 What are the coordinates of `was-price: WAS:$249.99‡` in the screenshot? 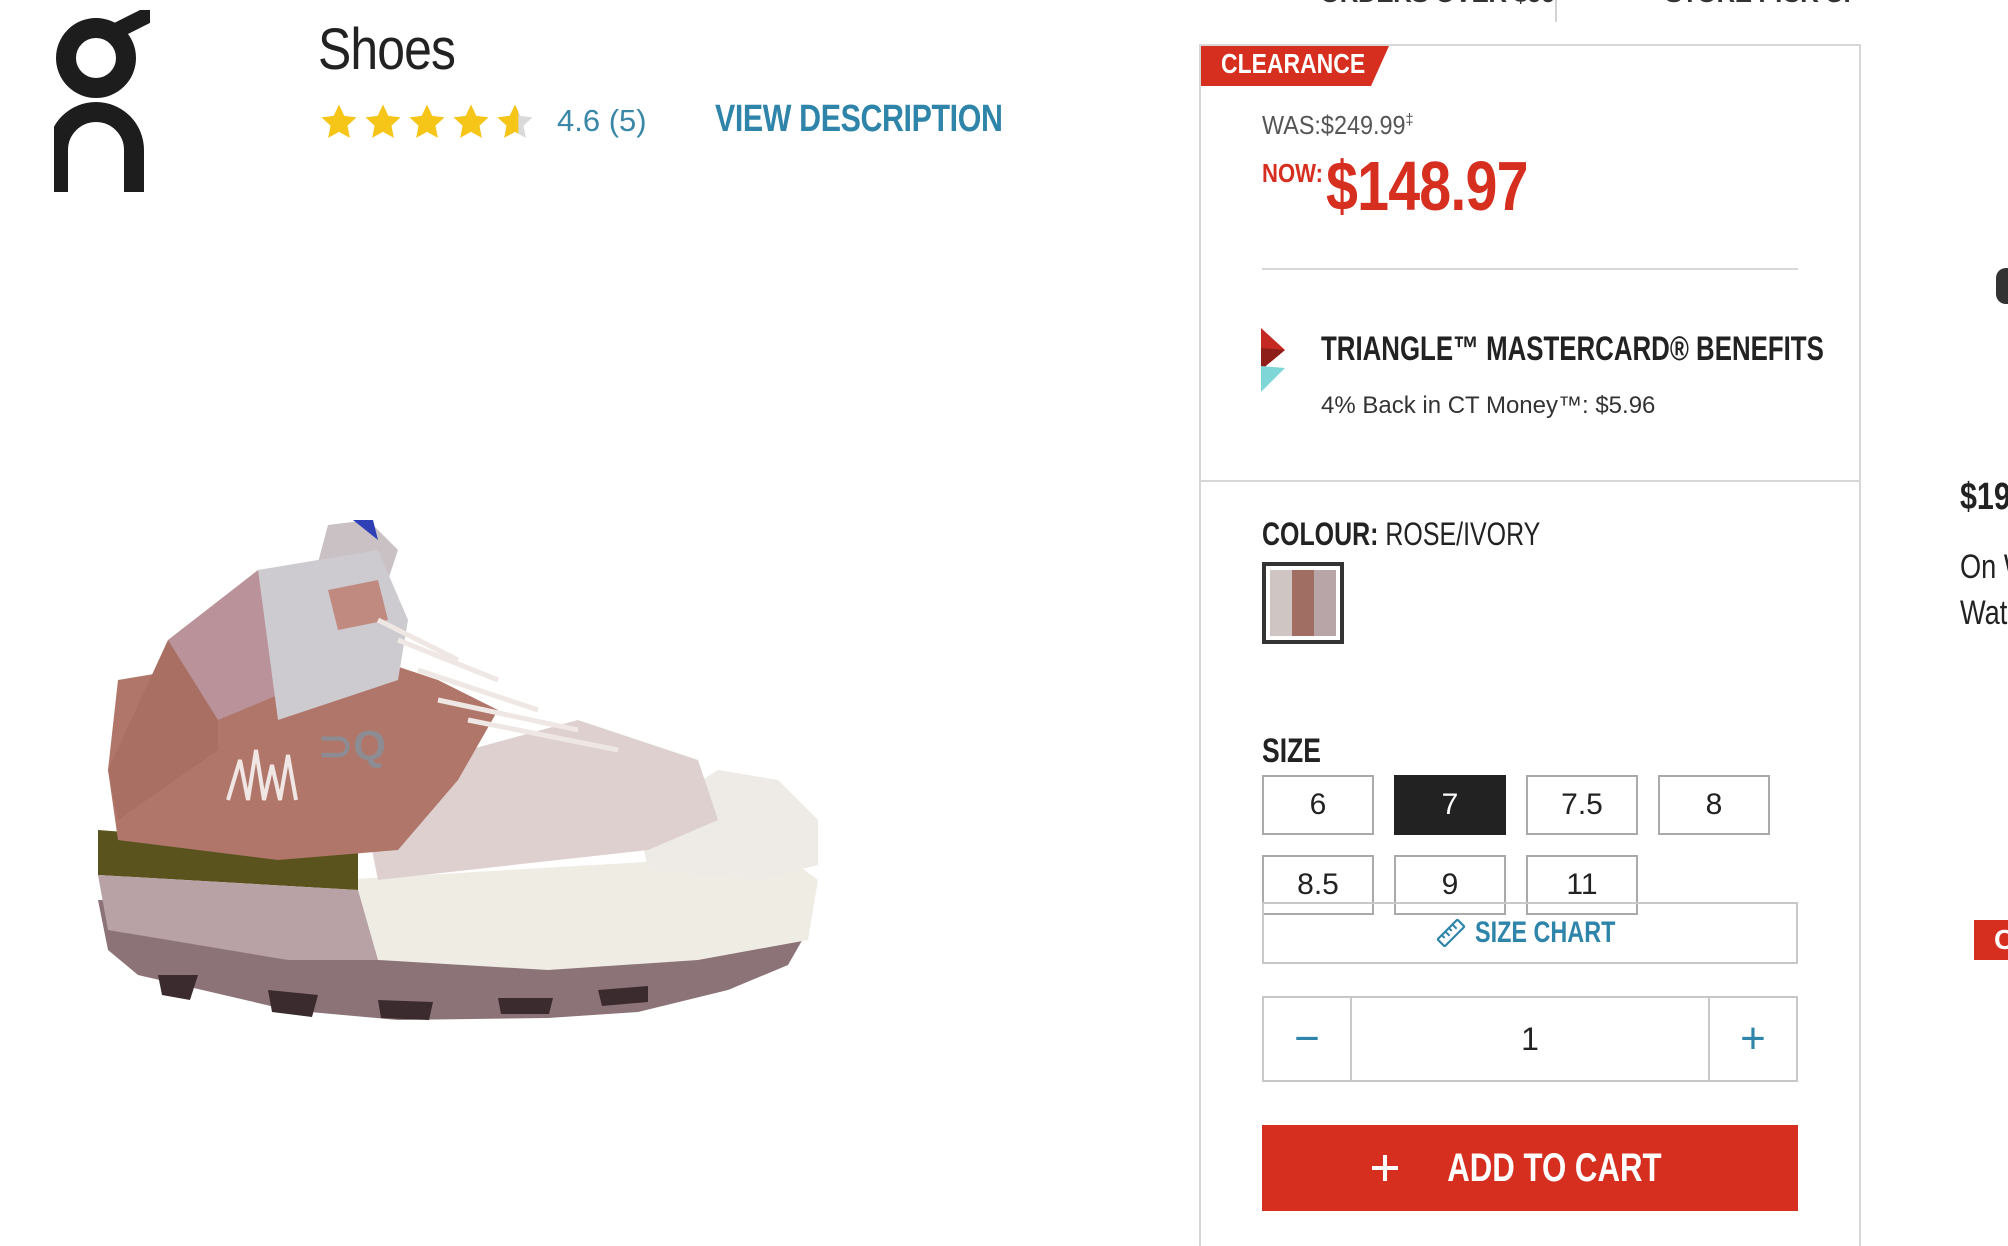 It's located at (1338, 125).